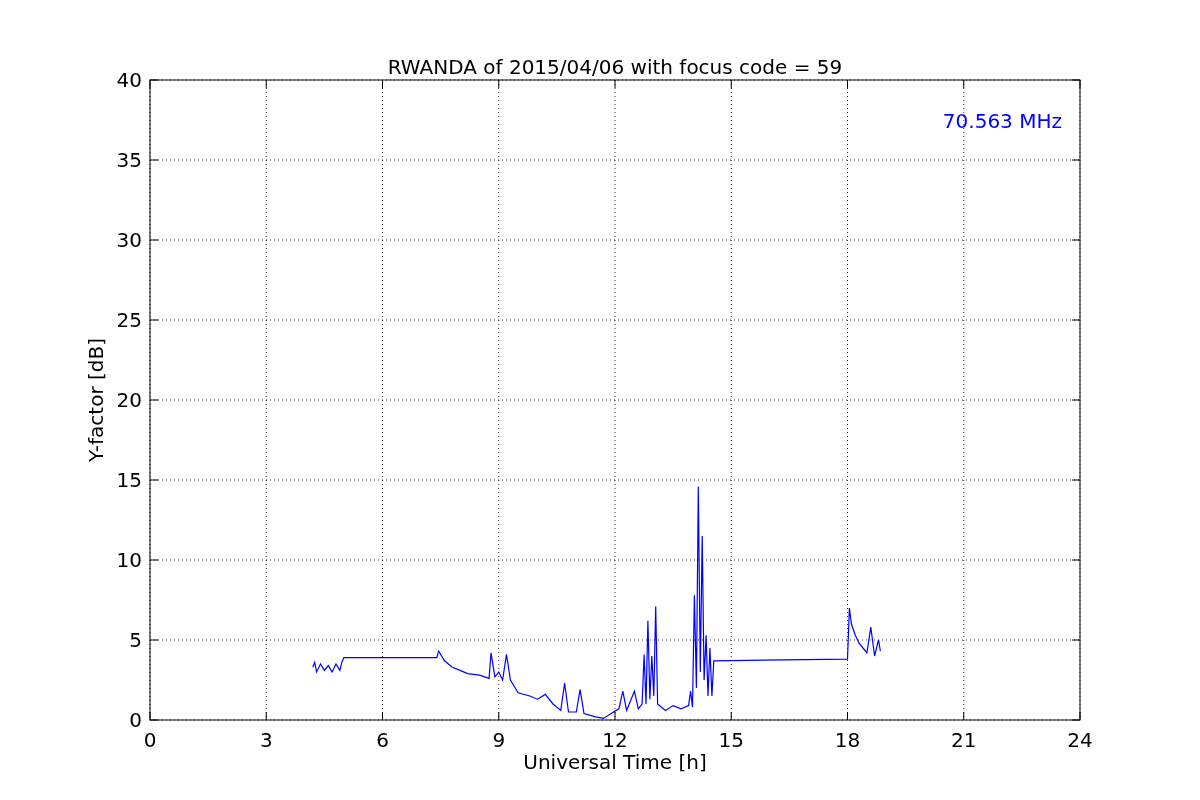  What do you see at coordinates (129, 320) in the screenshot?
I see `tick-label: 25` at bounding box center [129, 320].